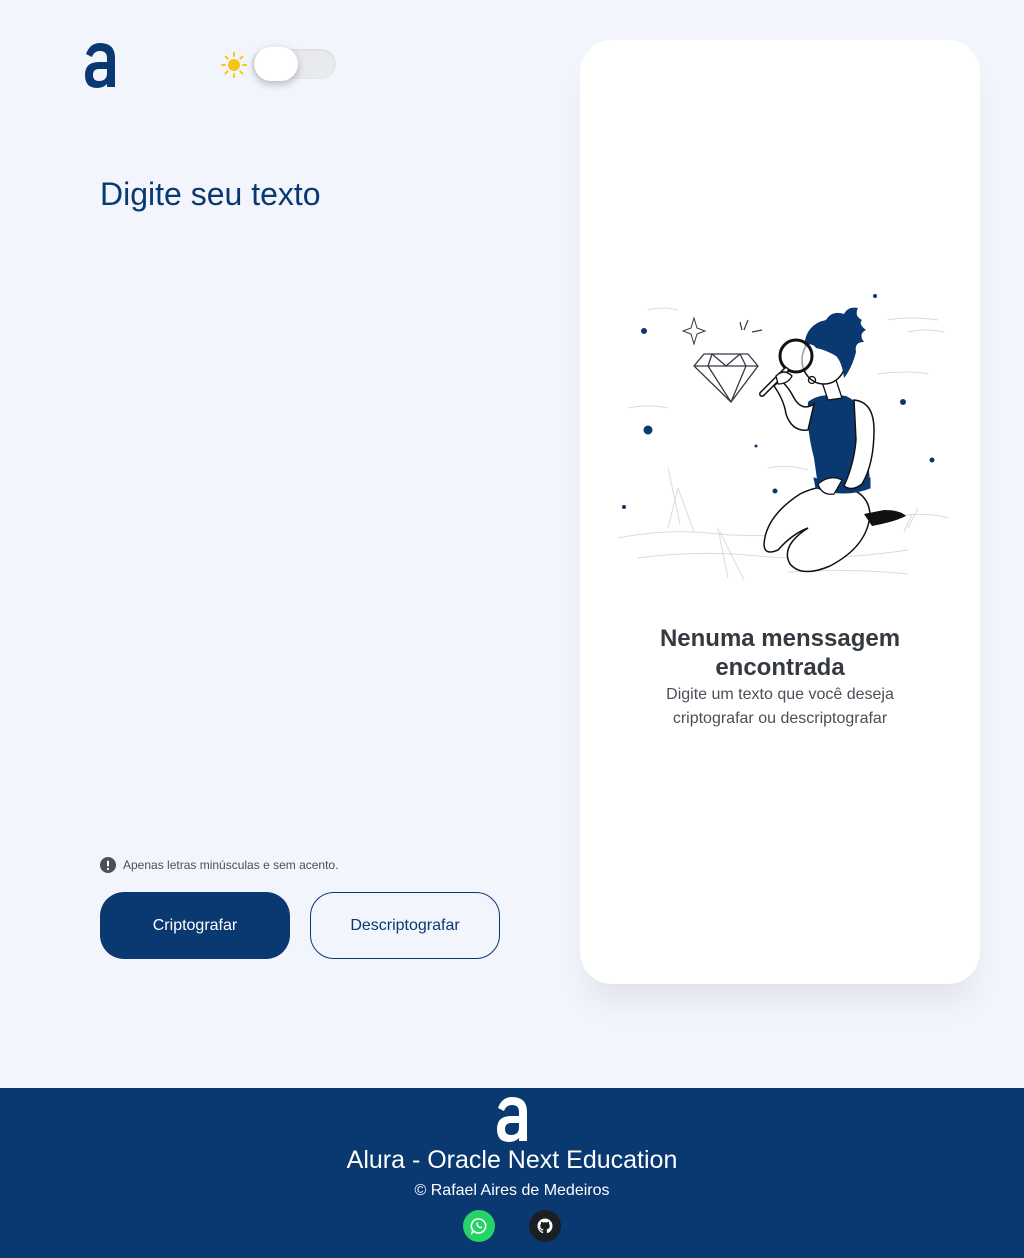 This screenshot has height=1258, width=1024. What do you see at coordinates (108, 865) in the screenshot?
I see `exclamation-icon` at bounding box center [108, 865].